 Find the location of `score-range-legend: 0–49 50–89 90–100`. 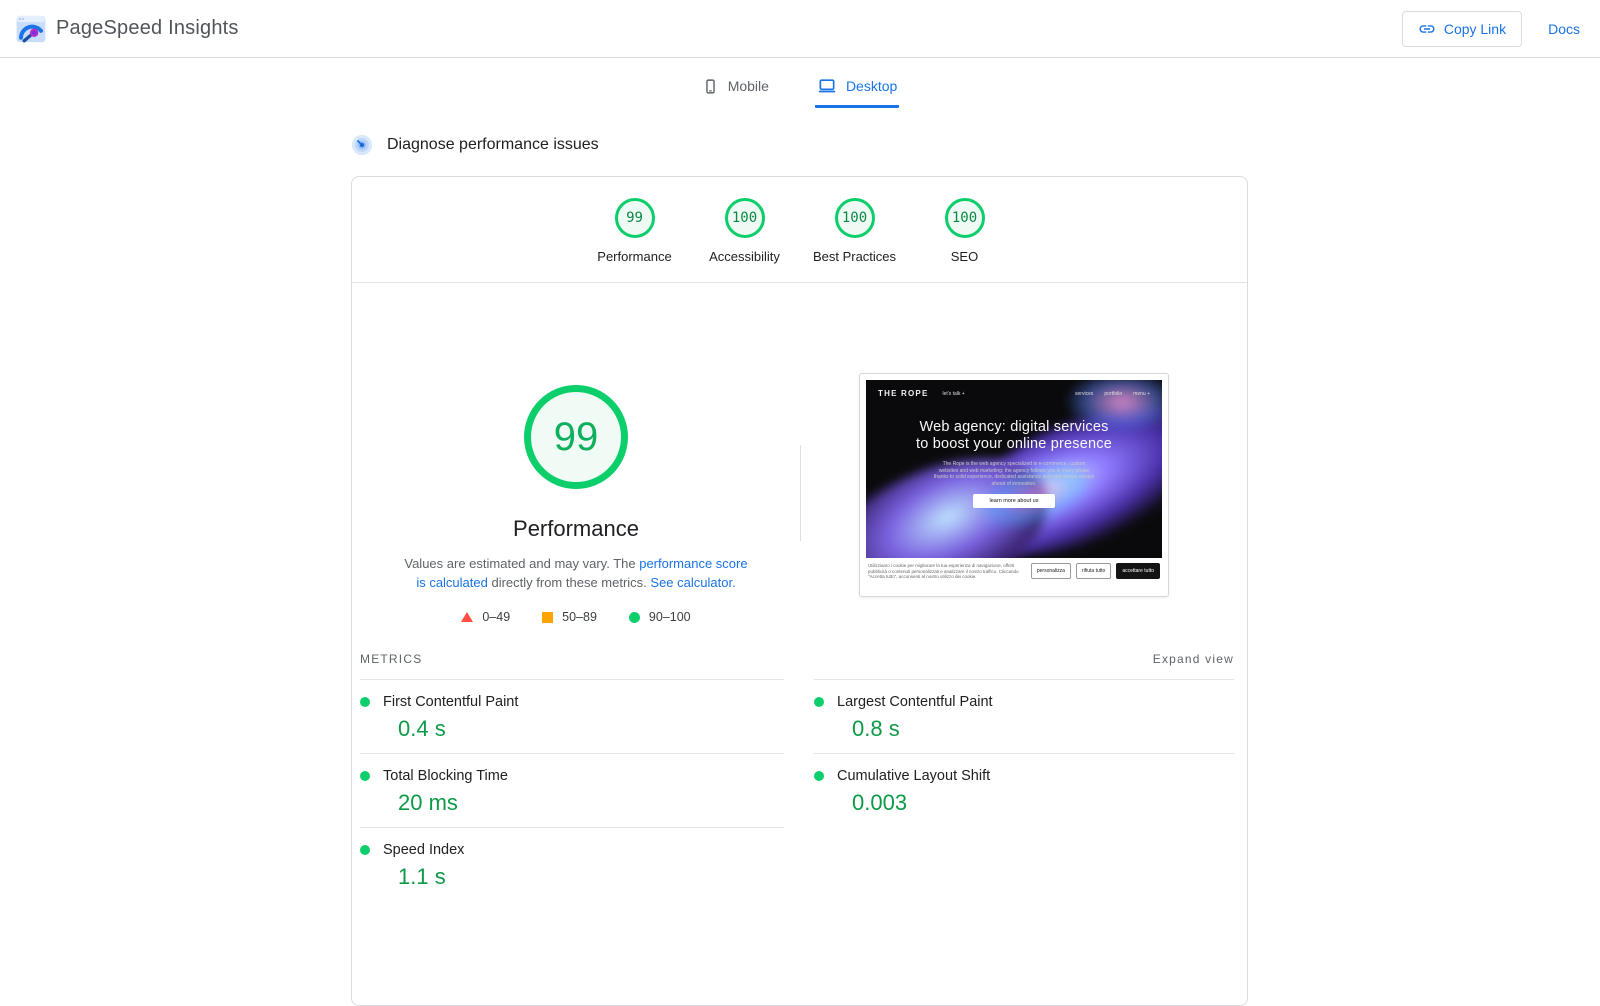

score-range-legend: 0–49 50–89 90–100 is located at coordinates (576, 617).